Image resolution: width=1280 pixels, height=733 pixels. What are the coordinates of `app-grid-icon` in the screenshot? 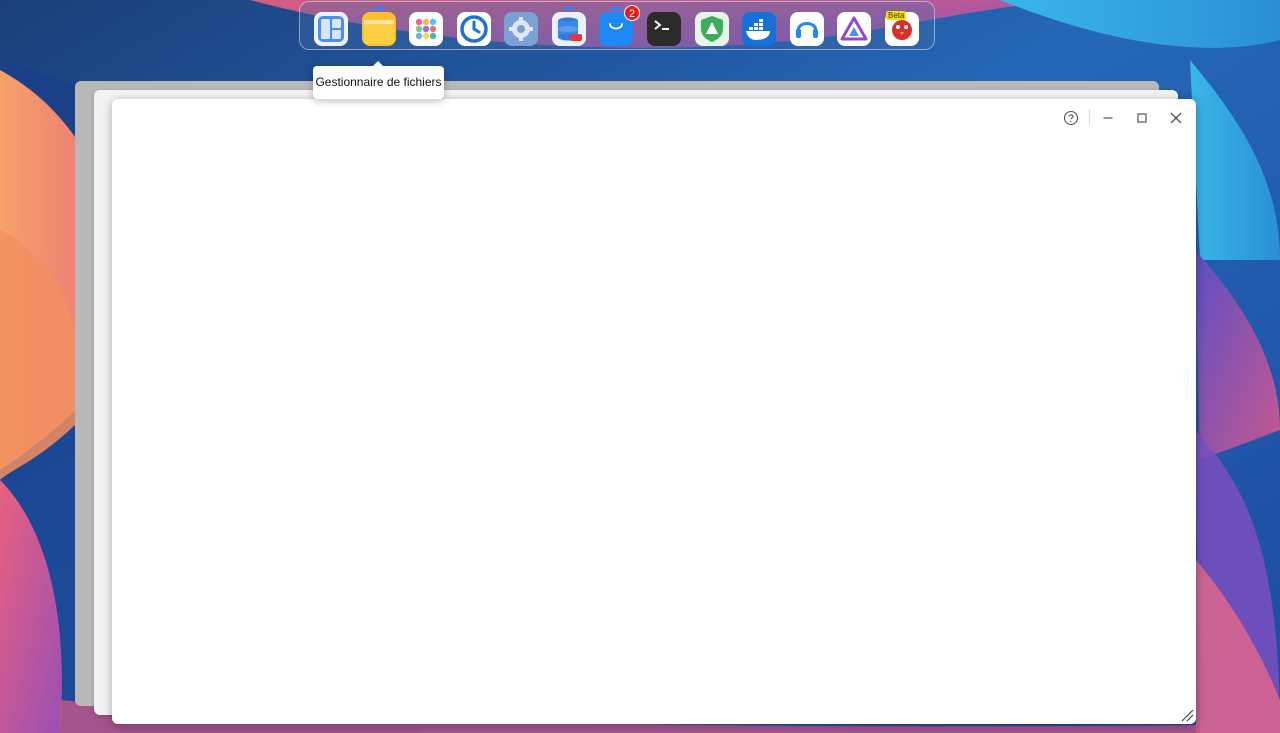 It's located at (426, 29).